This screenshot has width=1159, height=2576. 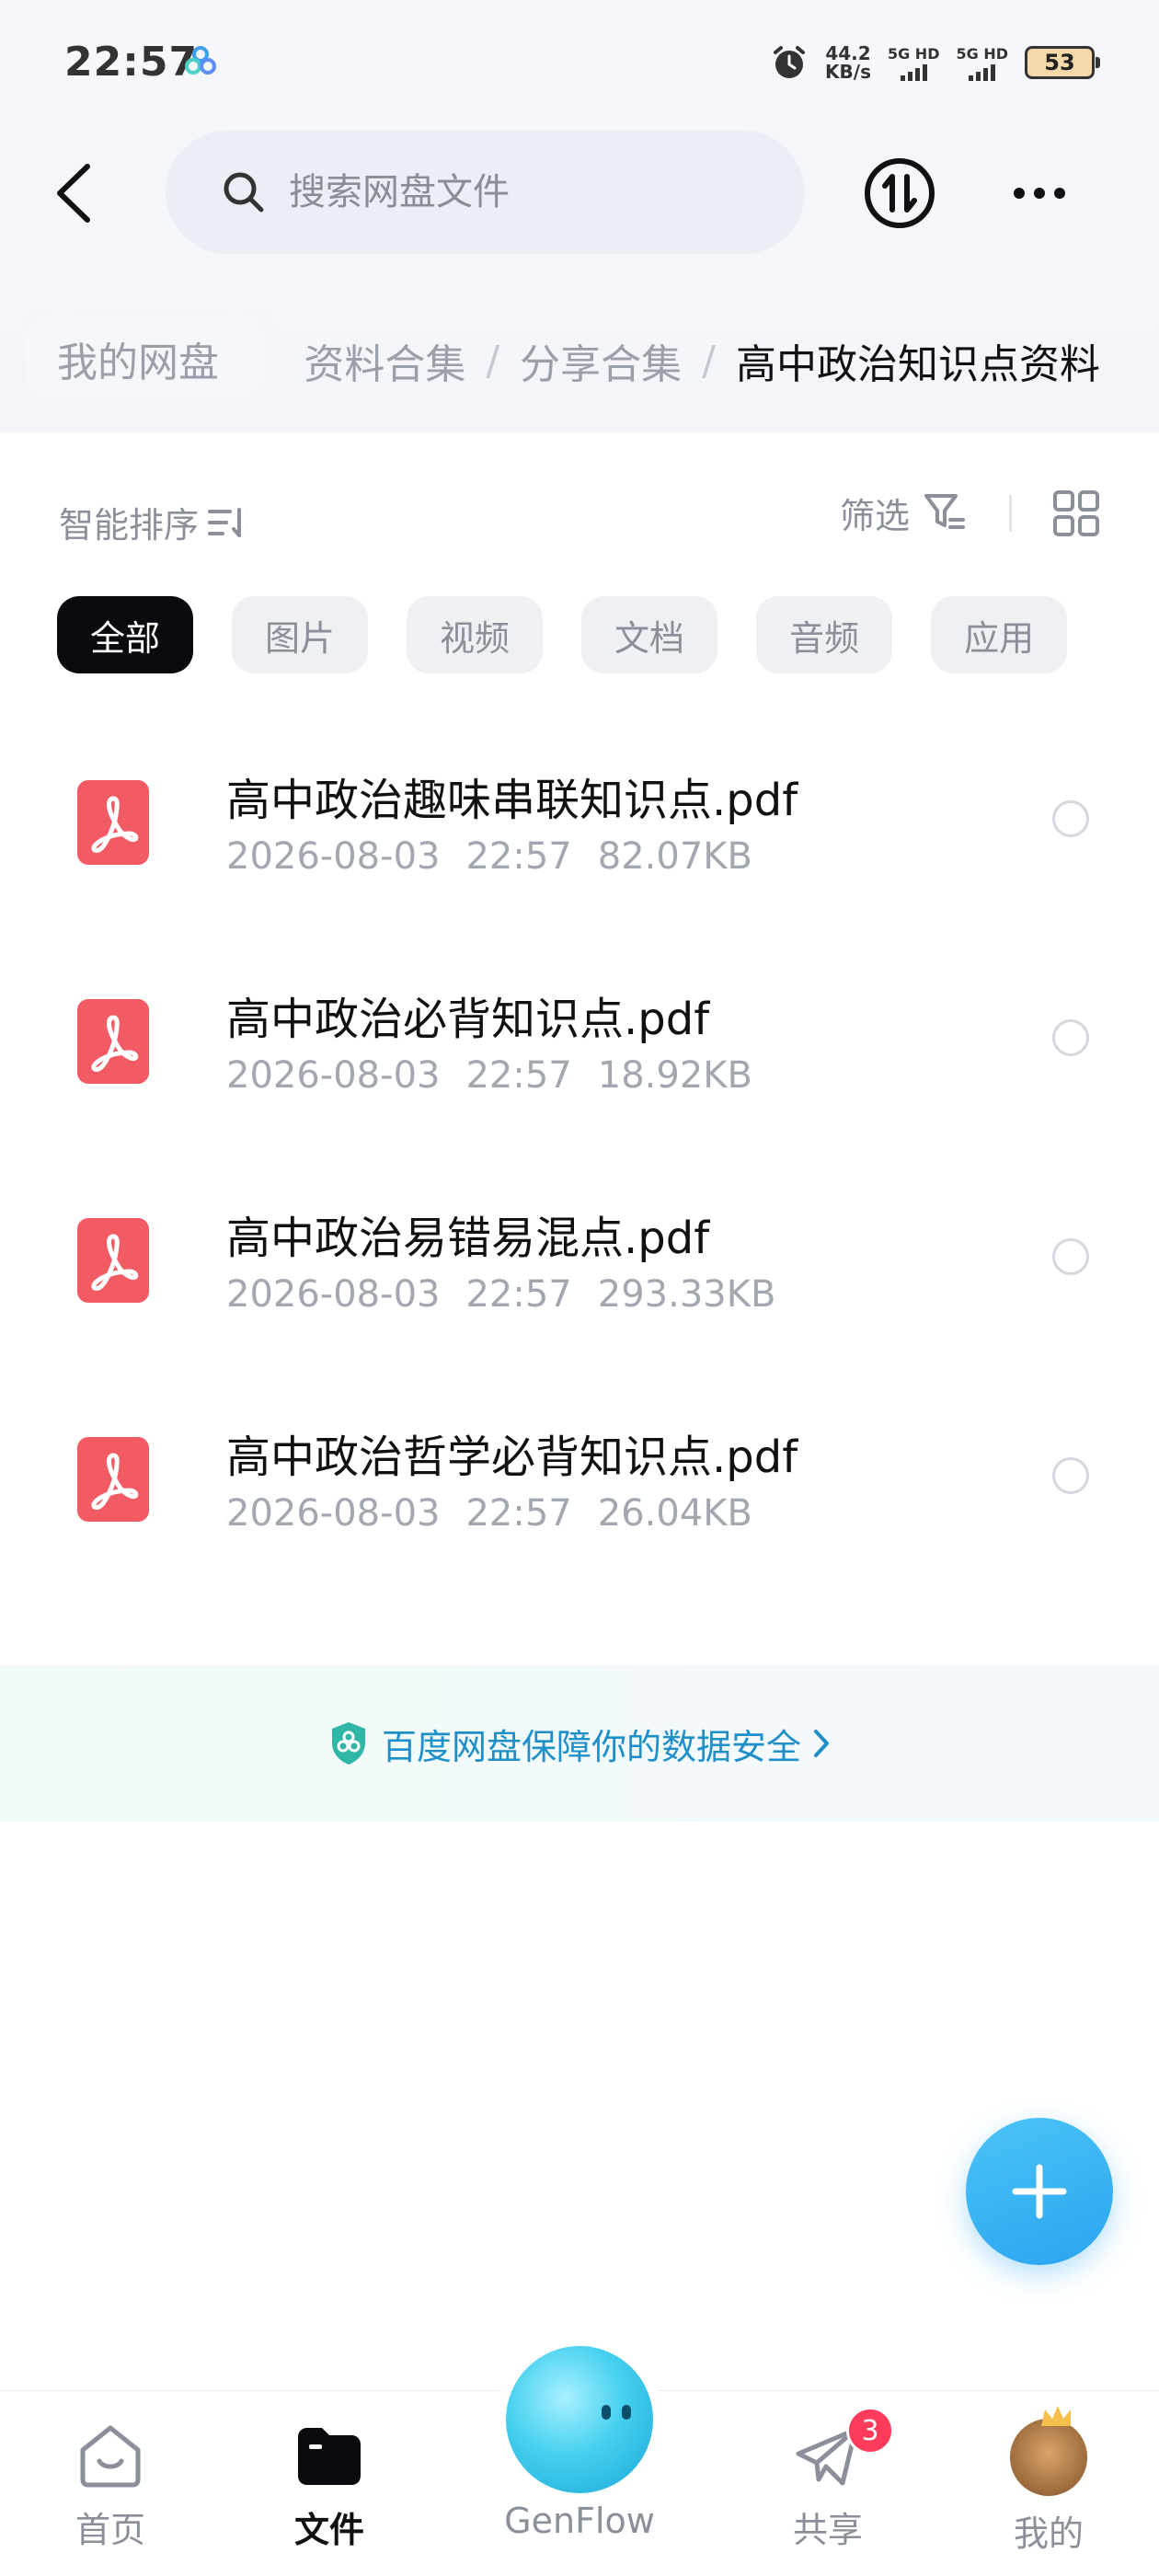 What do you see at coordinates (913, 53) in the screenshot?
I see `signal-1-label: 5G HD` at bounding box center [913, 53].